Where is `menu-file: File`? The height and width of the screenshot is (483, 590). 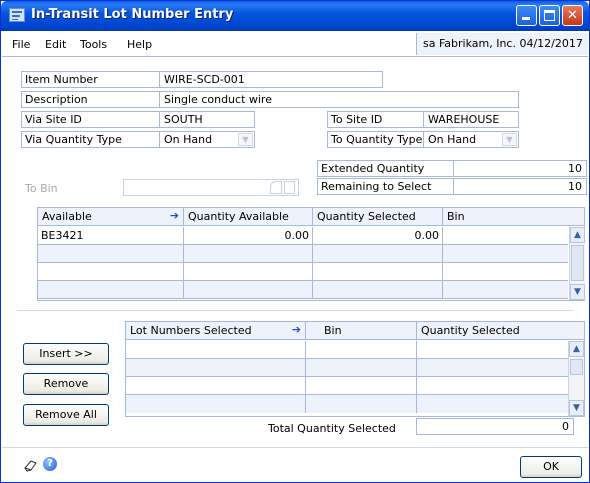
menu-file: File is located at coordinates (21, 44).